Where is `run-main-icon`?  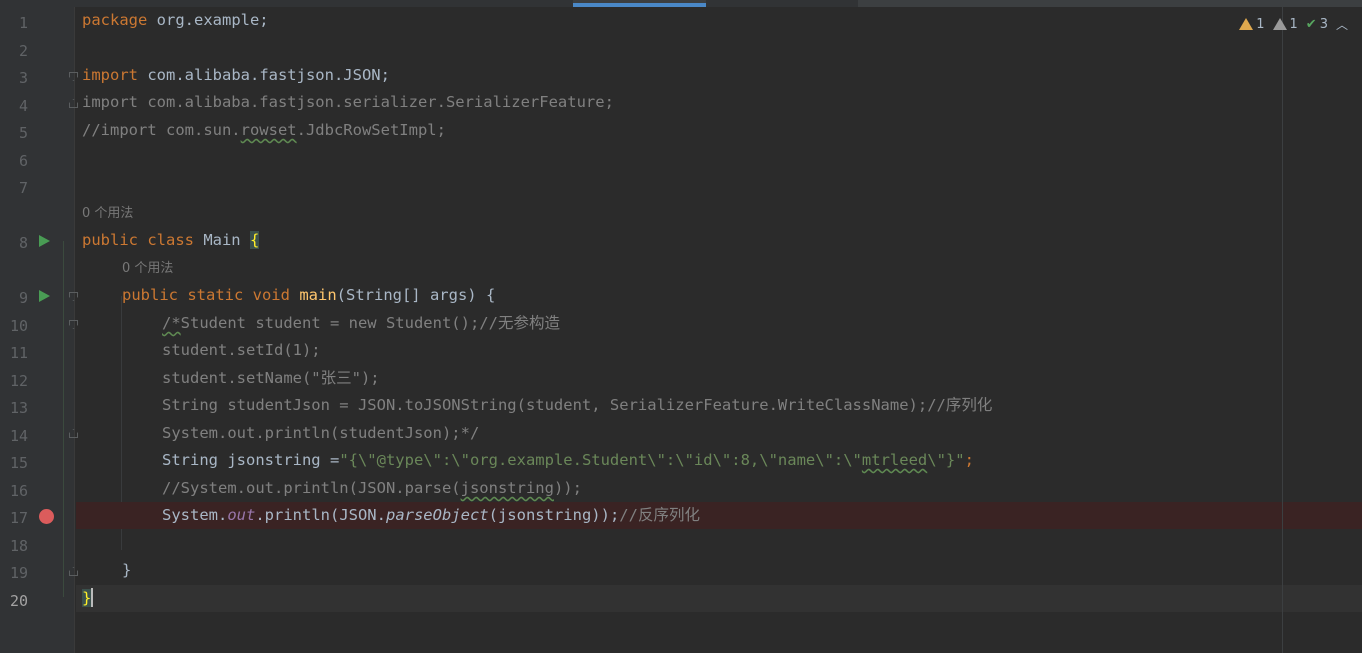
run-main-icon is located at coordinates (44, 296).